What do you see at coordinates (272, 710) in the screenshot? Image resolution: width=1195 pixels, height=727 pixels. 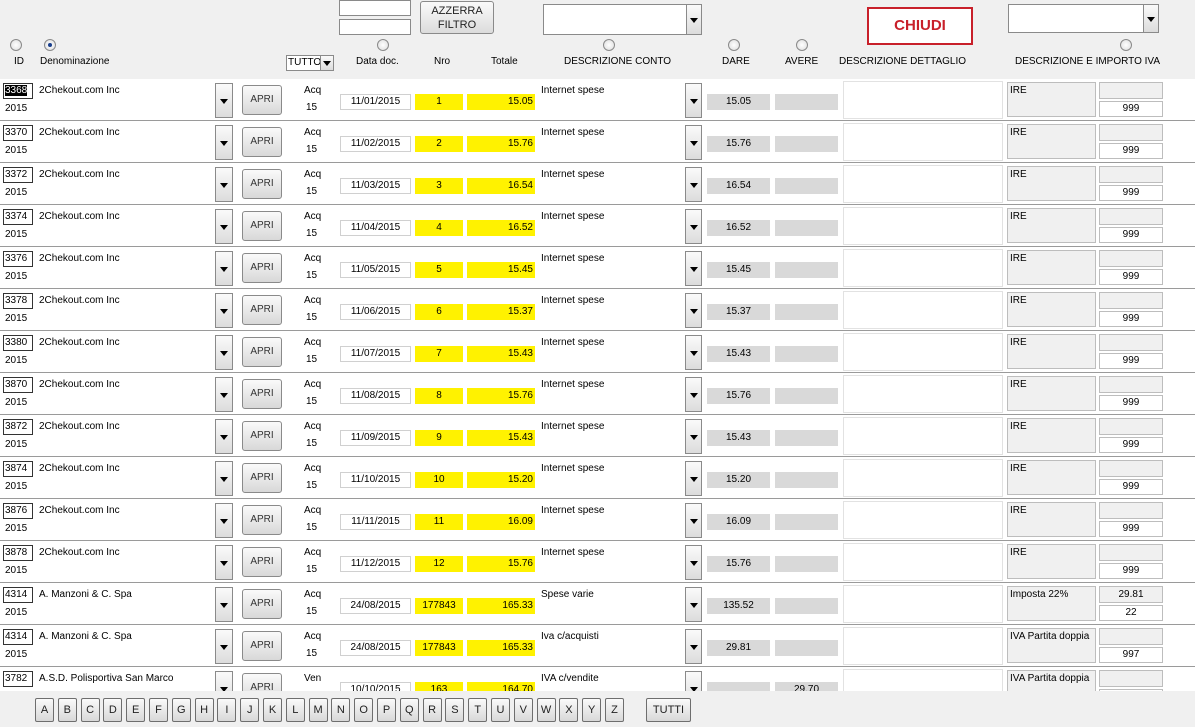 I see `letter-button-k: K` at bounding box center [272, 710].